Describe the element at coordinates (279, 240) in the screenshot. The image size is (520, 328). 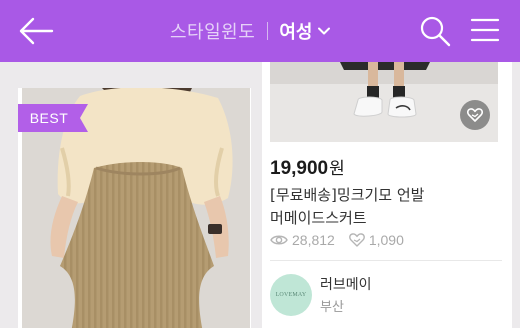
I see `eye-icon` at that location.